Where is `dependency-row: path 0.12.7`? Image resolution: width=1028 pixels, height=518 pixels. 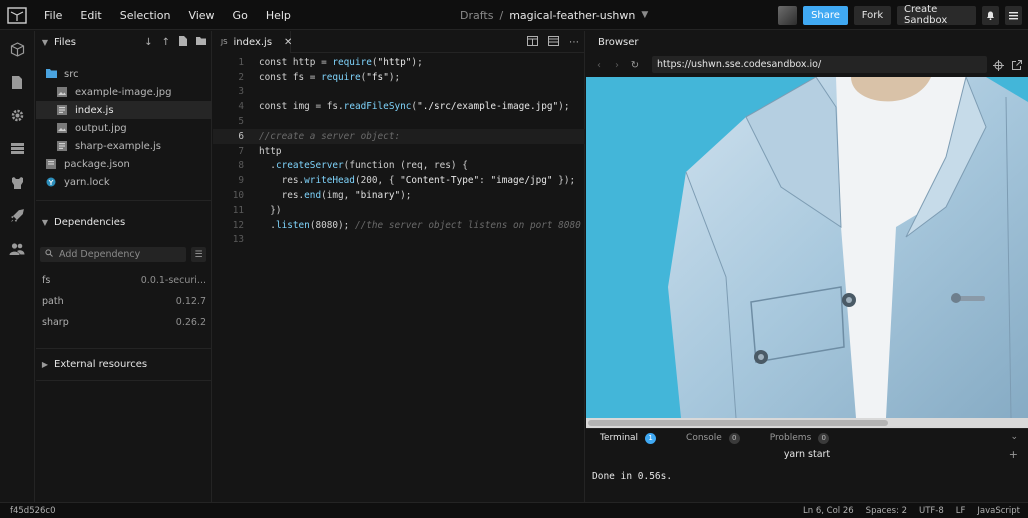 dependency-row: path 0.12.7 is located at coordinates (124, 301).